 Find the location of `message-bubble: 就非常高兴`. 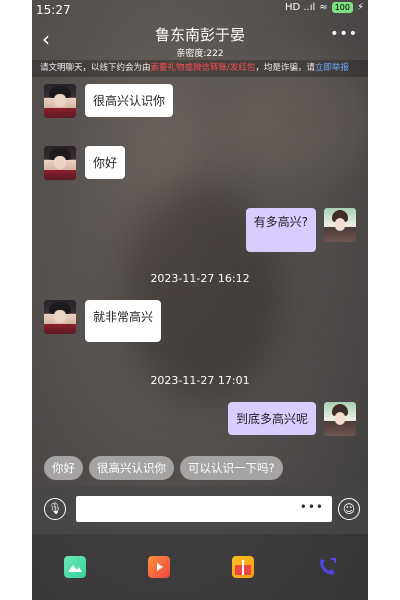

message-bubble: 就非常高兴 is located at coordinates (123, 321).